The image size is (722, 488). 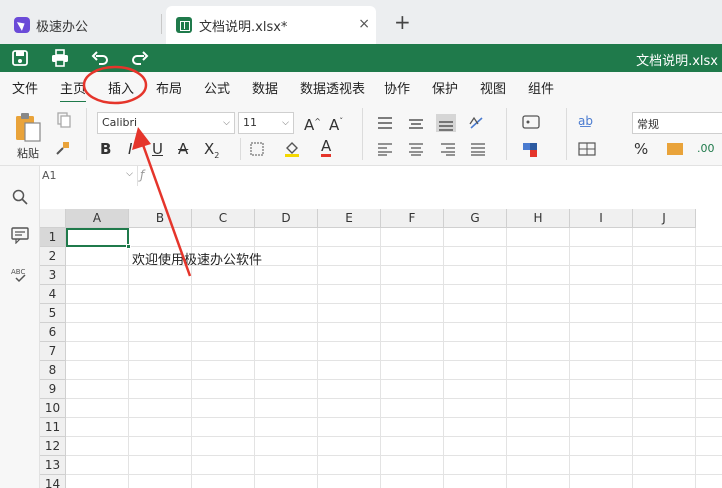 I want to click on justify-icon, so click(x=478, y=149).